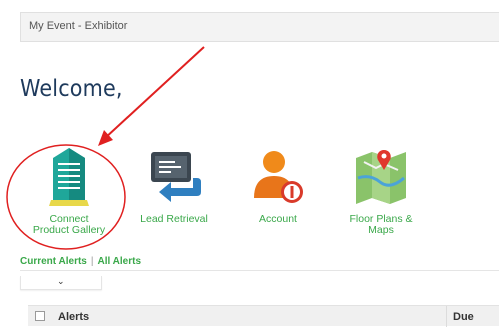 Image resolution: width=499 pixels, height=327 pixels. What do you see at coordinates (154, 93) in the screenshot?
I see `annotation-arrow-line` at bounding box center [154, 93].